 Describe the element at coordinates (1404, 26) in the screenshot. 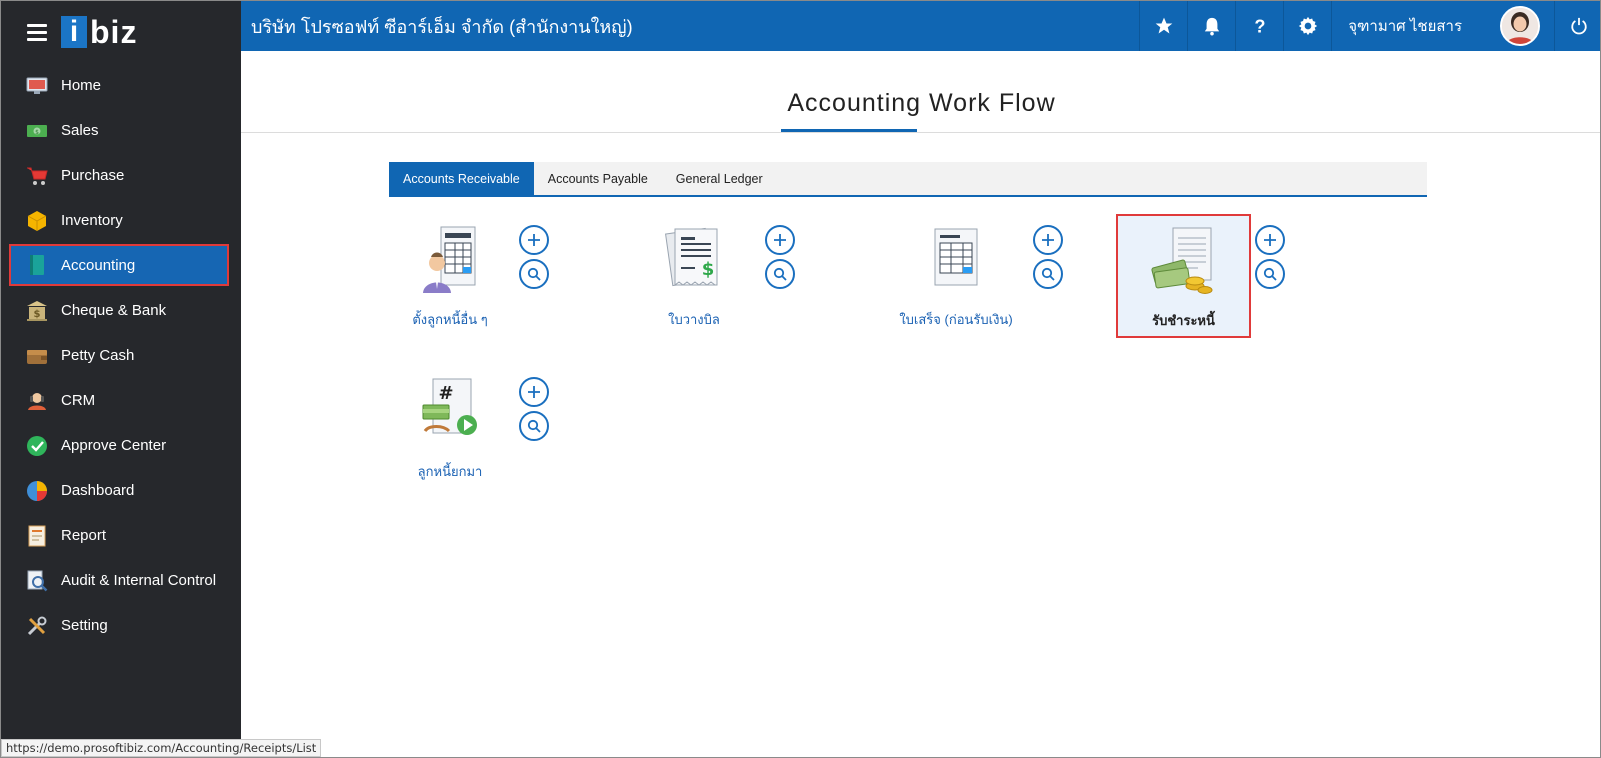

I see `user-name: จุฑามาศ ไชยสาร` at that location.